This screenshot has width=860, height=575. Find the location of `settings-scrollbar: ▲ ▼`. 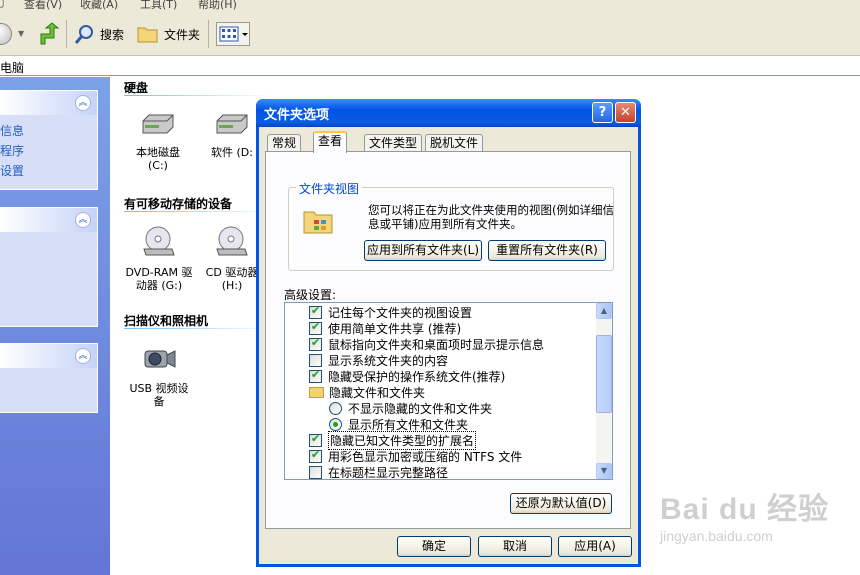

settings-scrollbar: ▲ ▼ is located at coordinates (604, 391).